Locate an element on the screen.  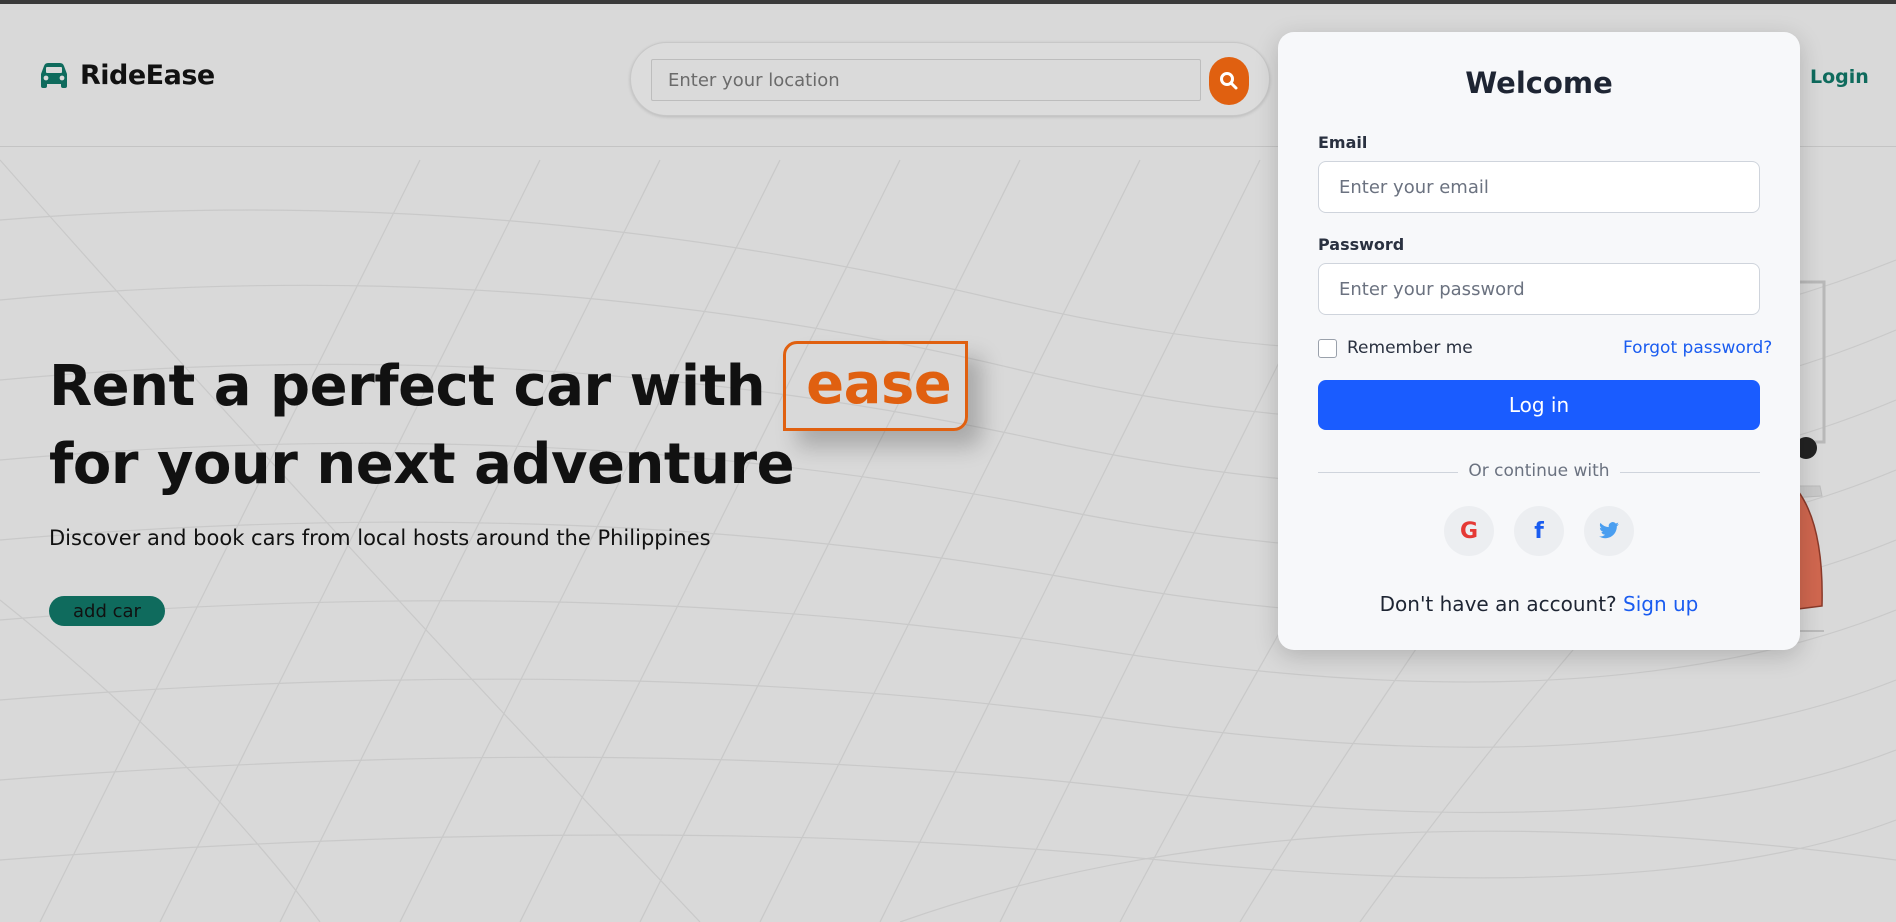
login-button: Log in is located at coordinates (1539, 405).